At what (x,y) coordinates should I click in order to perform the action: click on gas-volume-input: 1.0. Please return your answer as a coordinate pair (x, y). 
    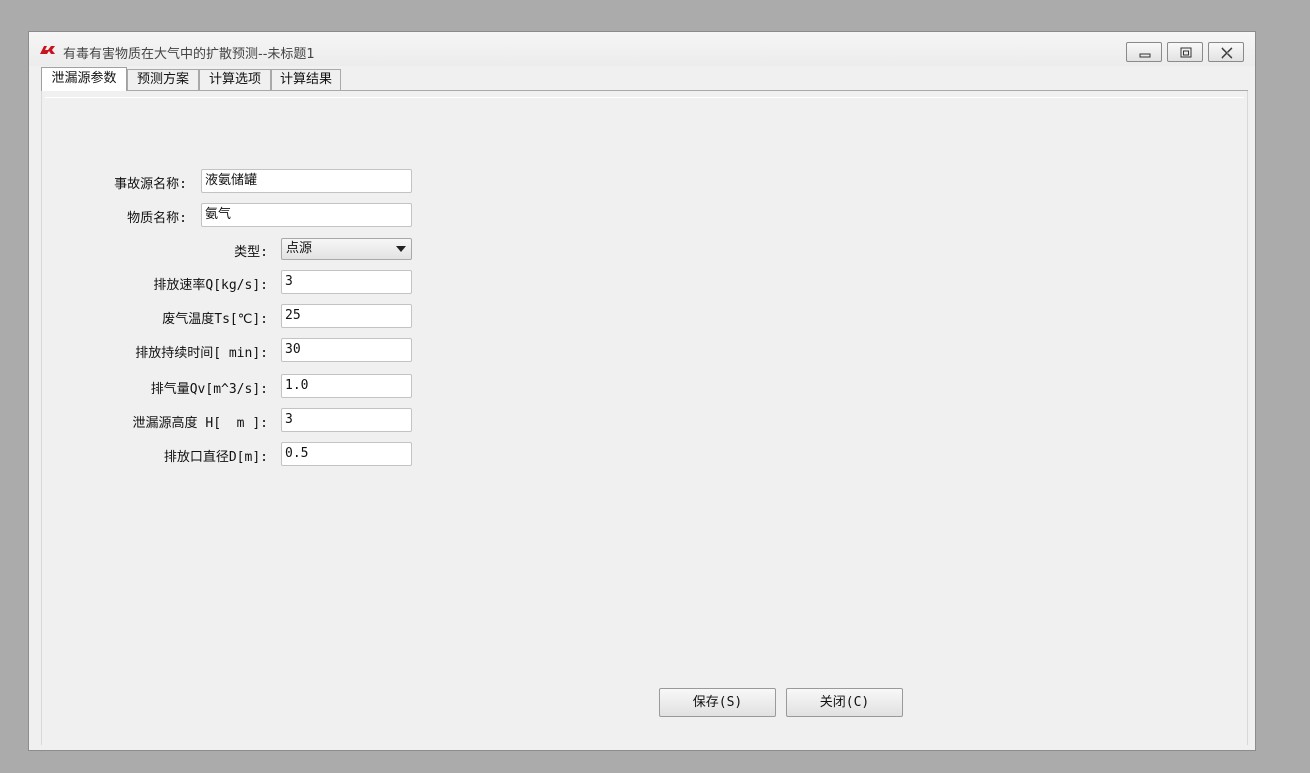
    Looking at the image, I should click on (346, 386).